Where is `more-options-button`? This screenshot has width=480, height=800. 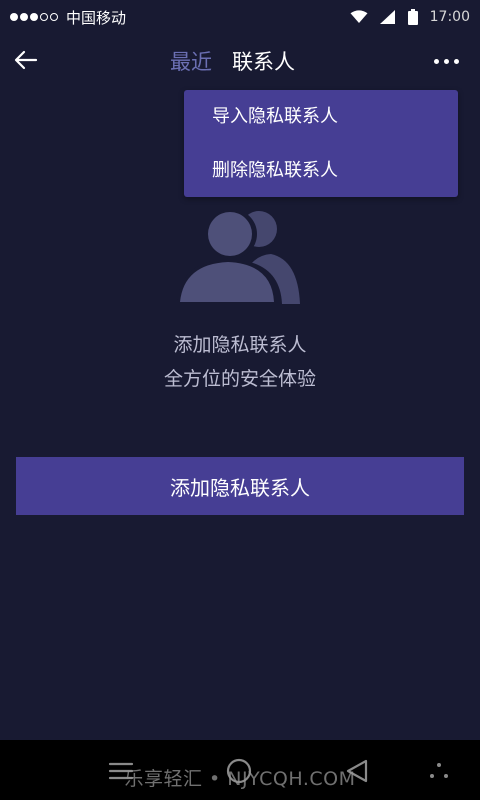 more-options-button is located at coordinates (446, 61).